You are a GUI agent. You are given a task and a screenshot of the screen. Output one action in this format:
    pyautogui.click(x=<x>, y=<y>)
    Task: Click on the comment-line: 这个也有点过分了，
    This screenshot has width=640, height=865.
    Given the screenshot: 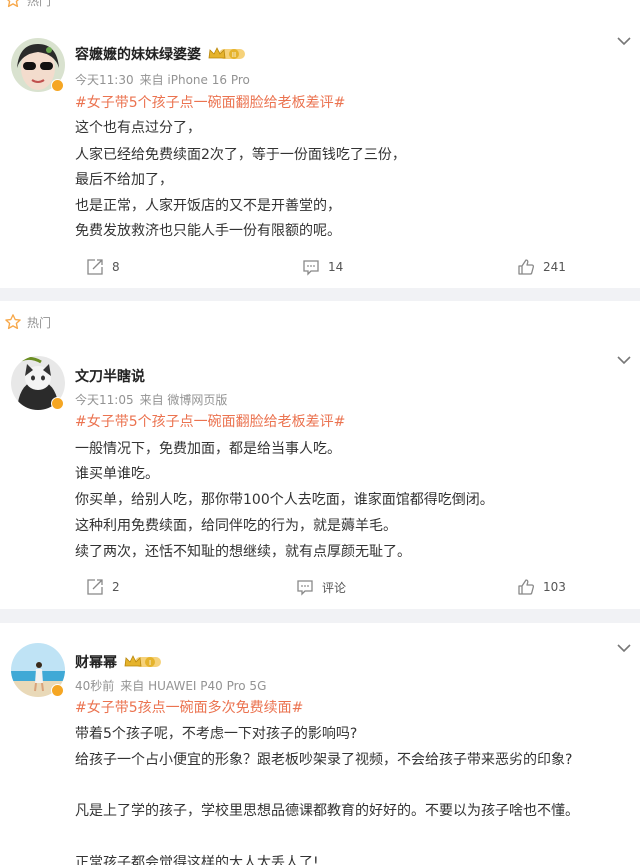 What is the action you would take?
    pyautogui.click(x=138, y=128)
    